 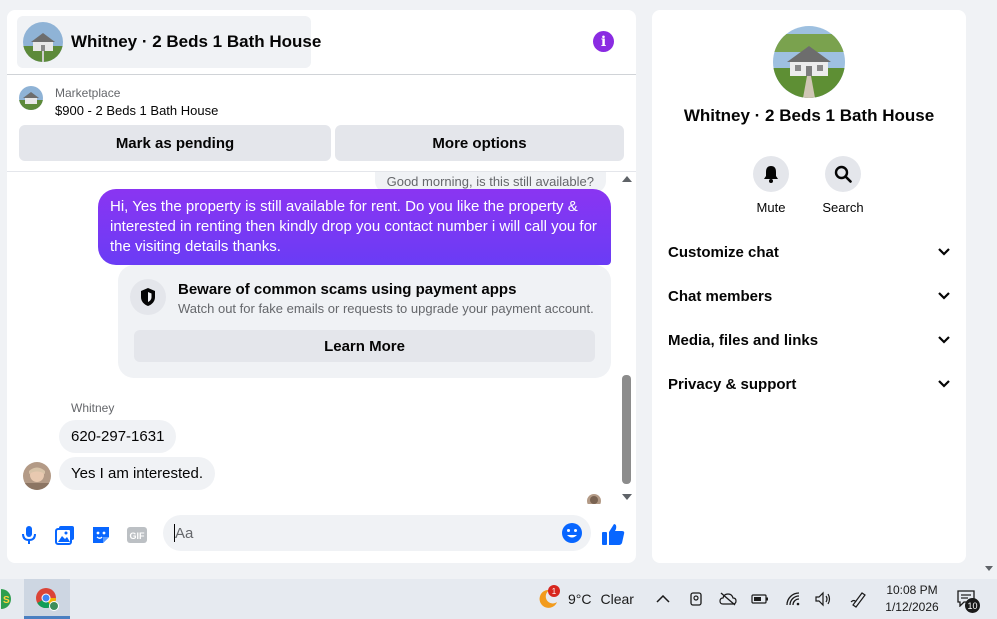 I want to click on gif-icon: GIF, so click(x=137, y=535).